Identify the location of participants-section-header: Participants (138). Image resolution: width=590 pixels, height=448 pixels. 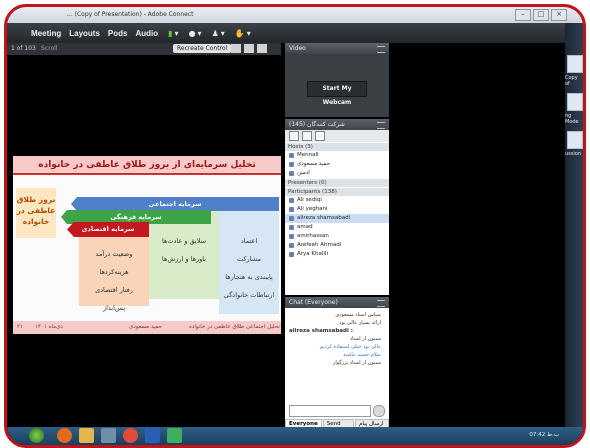
(337, 192).